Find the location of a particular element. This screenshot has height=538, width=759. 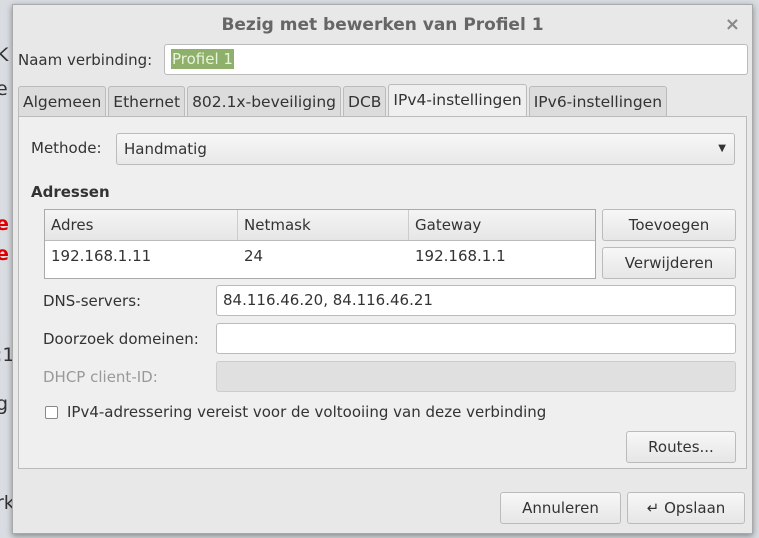

dhcp-client-id-label: DHCP client-ID: is located at coordinates (100, 377).